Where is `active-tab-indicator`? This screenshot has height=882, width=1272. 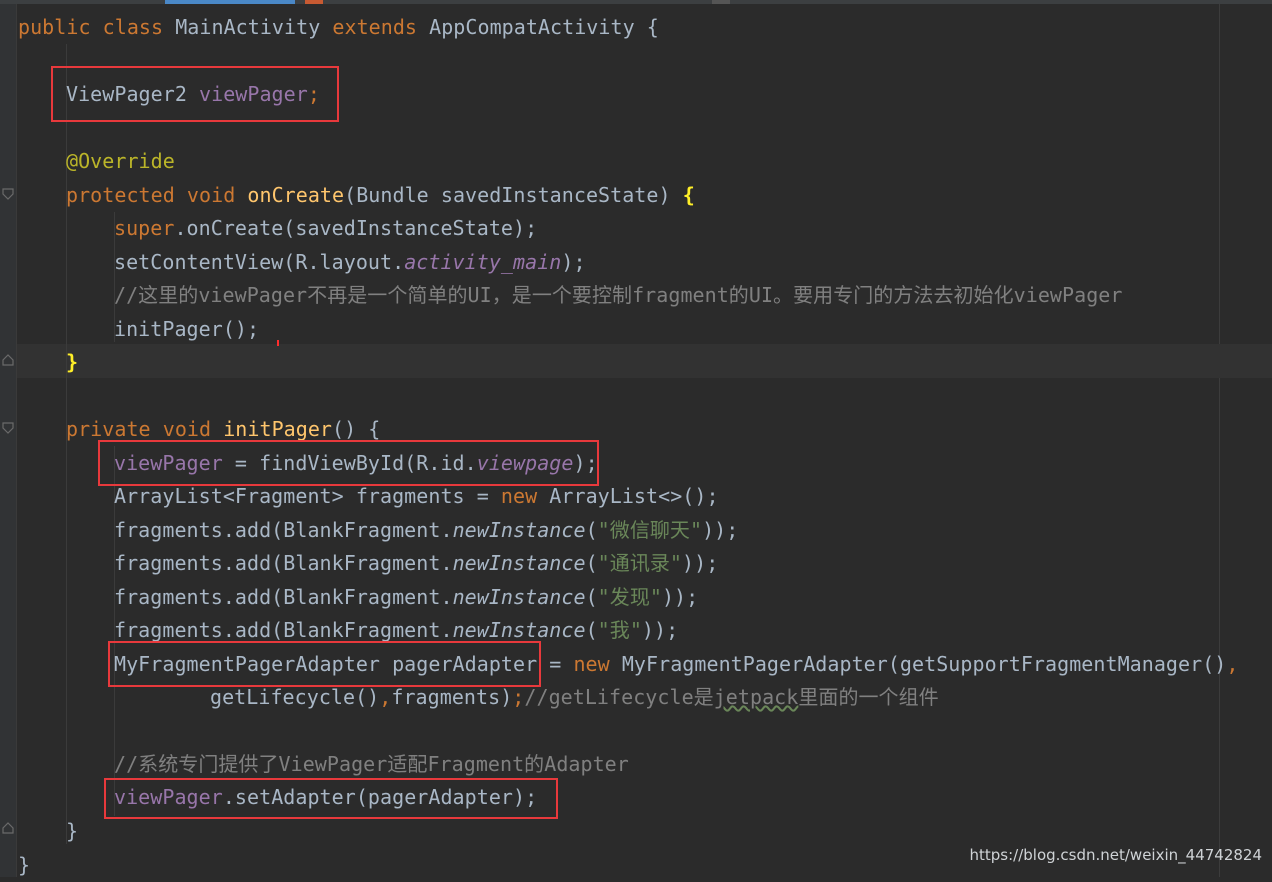 active-tab-indicator is located at coordinates (230, 2).